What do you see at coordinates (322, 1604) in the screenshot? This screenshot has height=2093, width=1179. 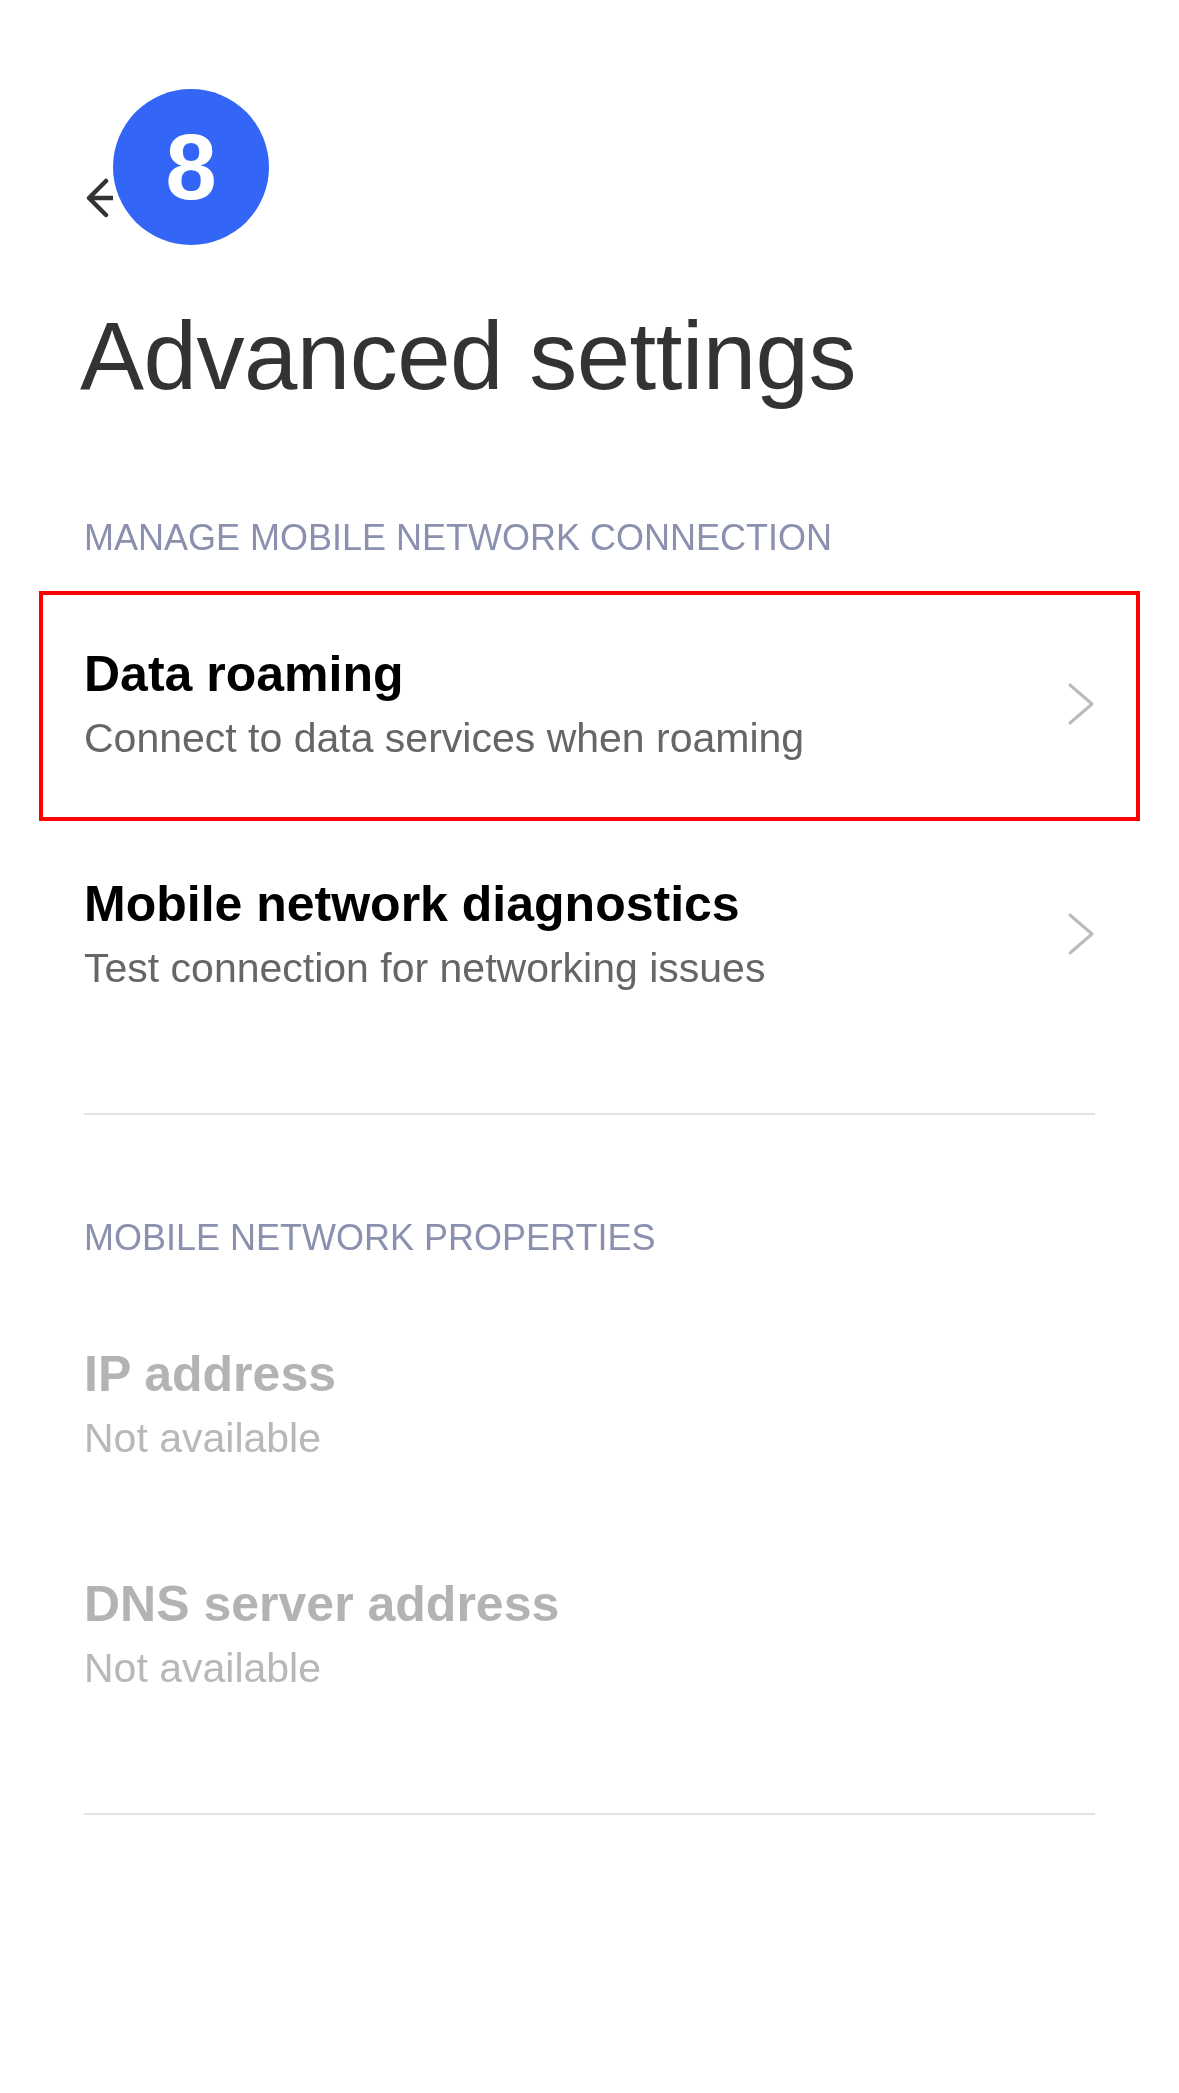 I see `item-title: DNS server address` at bounding box center [322, 1604].